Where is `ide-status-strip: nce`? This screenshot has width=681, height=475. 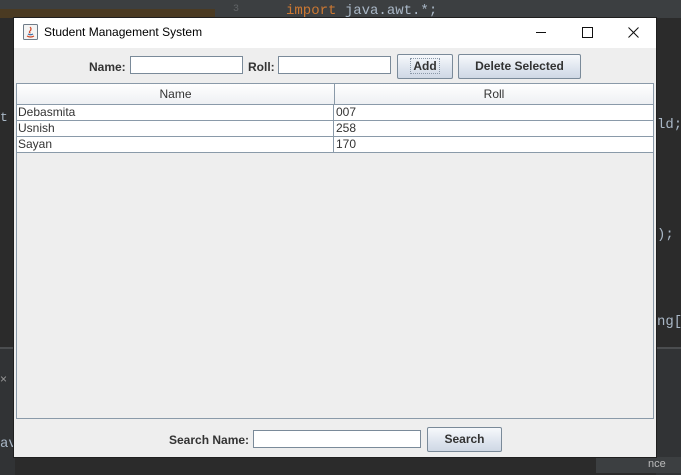
ide-status-strip: nce is located at coordinates (638, 465).